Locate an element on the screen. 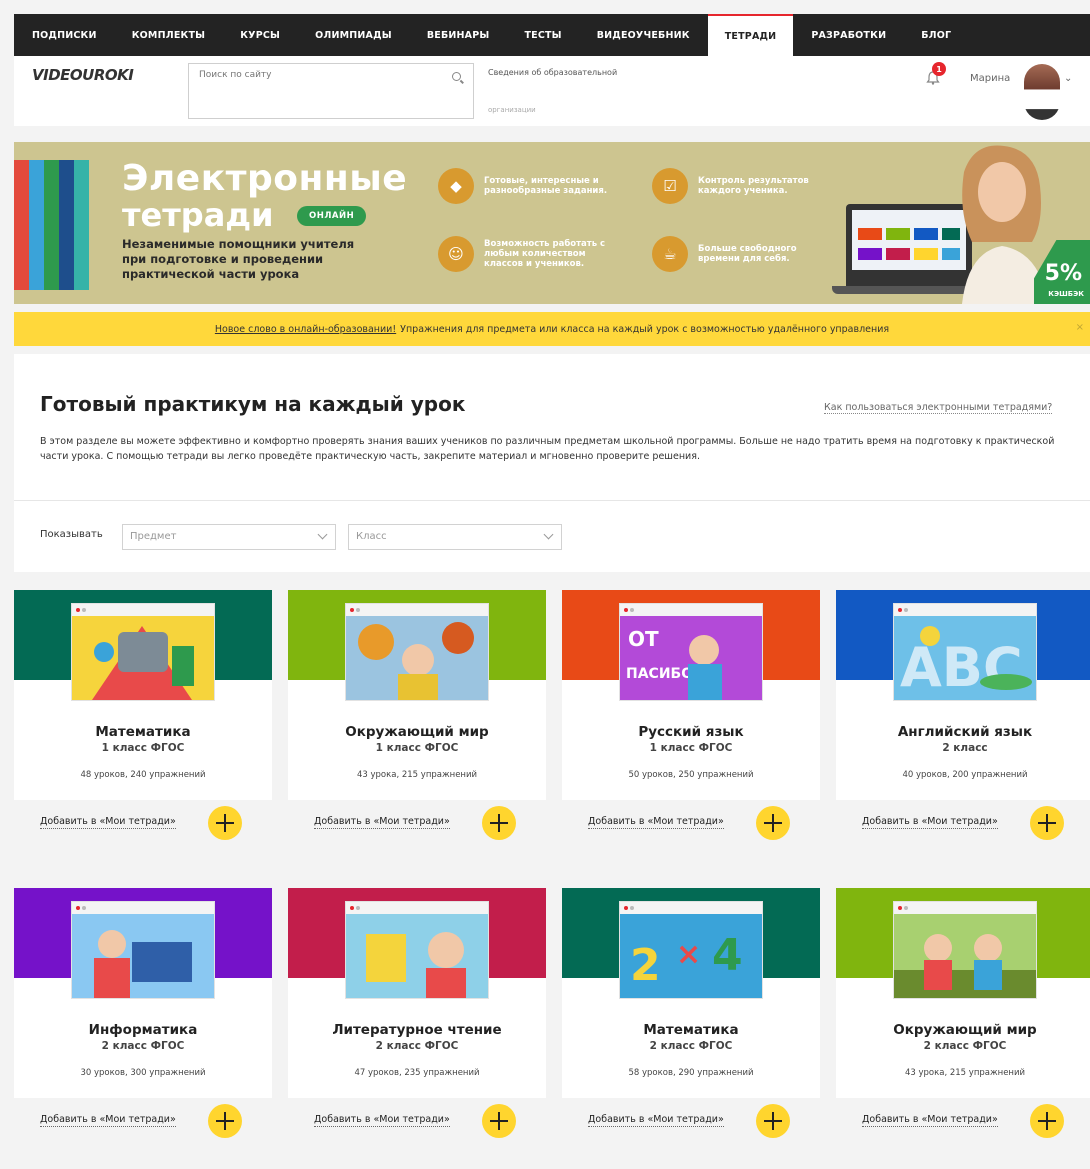  nav-item-tests: ТЕСТЫ is located at coordinates (542, 35).